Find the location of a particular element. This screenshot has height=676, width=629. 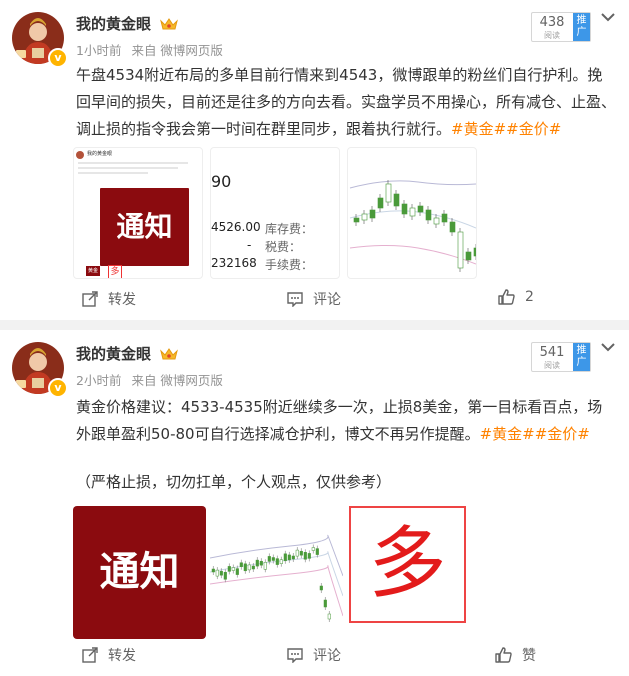

trade-value: 4526.00 is located at coordinates (236, 227).